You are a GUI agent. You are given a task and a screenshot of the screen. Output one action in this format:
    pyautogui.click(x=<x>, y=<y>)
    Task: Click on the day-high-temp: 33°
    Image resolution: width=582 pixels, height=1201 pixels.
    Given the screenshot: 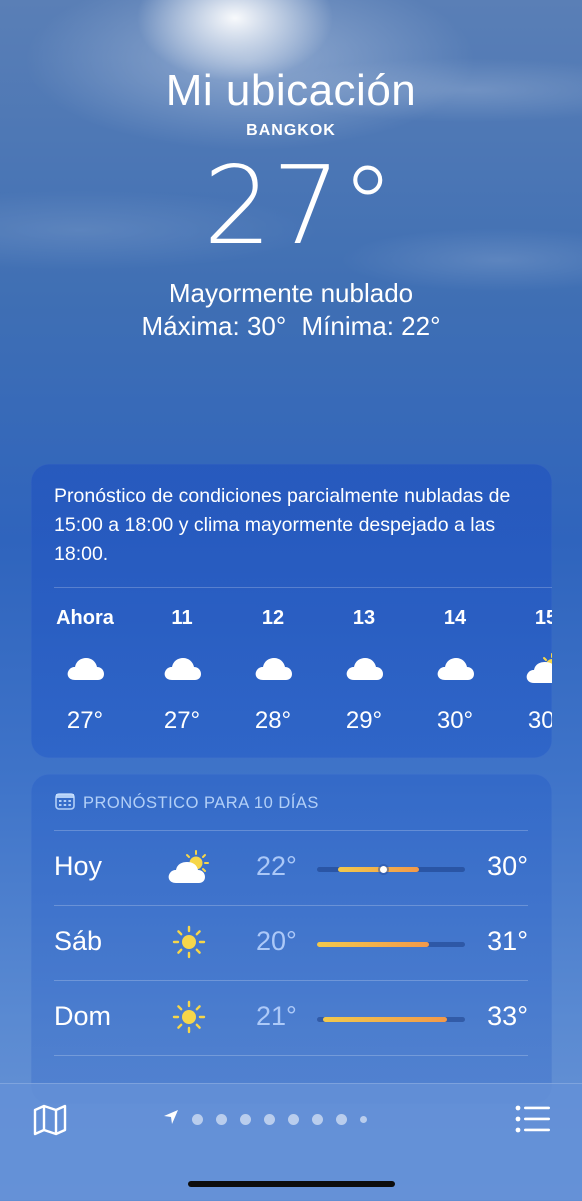 What is the action you would take?
    pyautogui.click(x=507, y=1016)
    